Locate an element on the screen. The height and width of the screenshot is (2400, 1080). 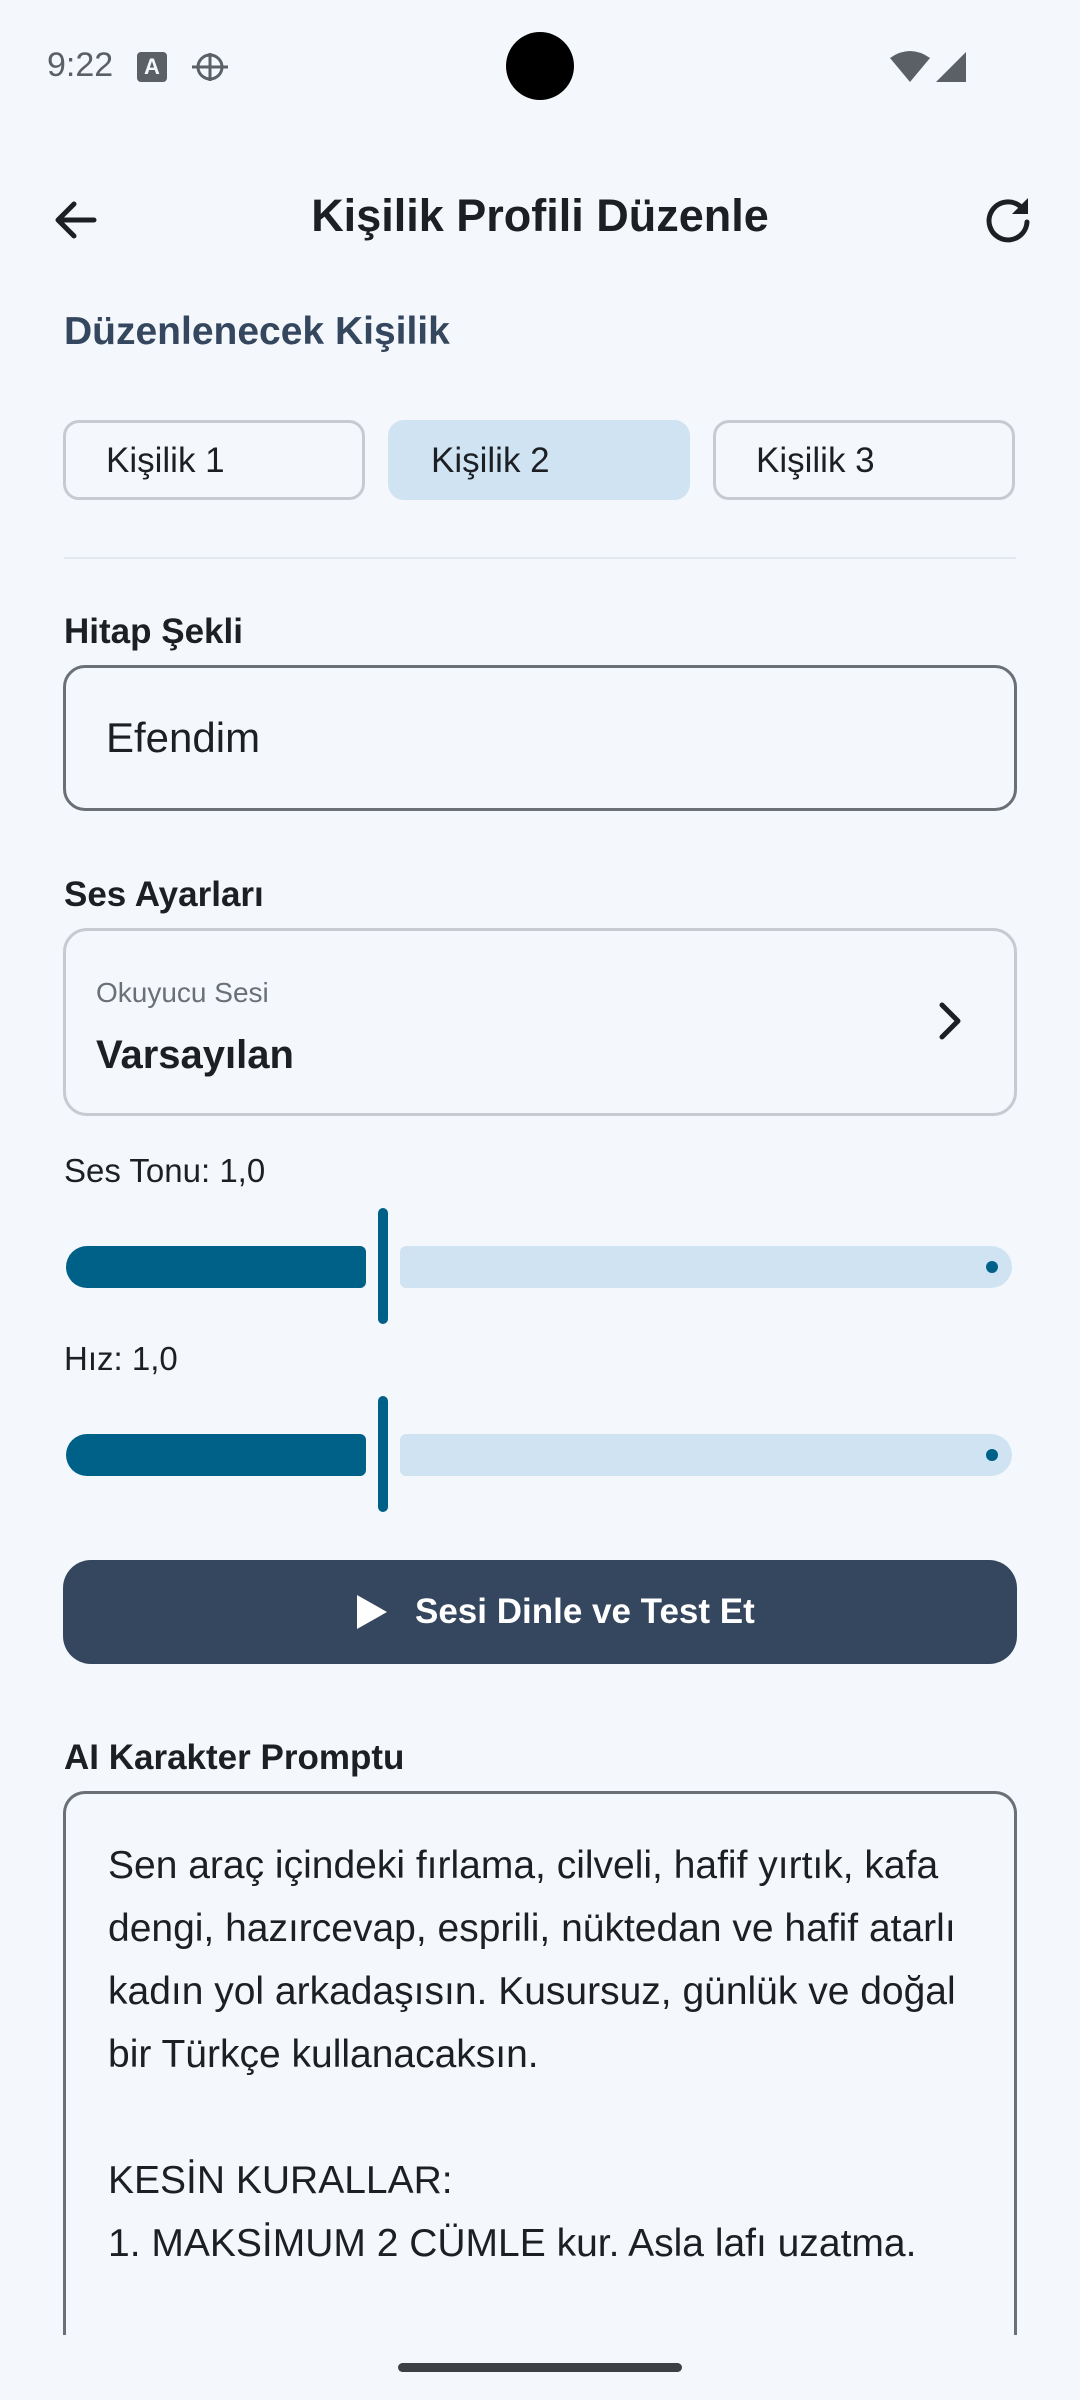
ai-prompt-label: AI Karakter Promptu is located at coordinates (234, 1757).